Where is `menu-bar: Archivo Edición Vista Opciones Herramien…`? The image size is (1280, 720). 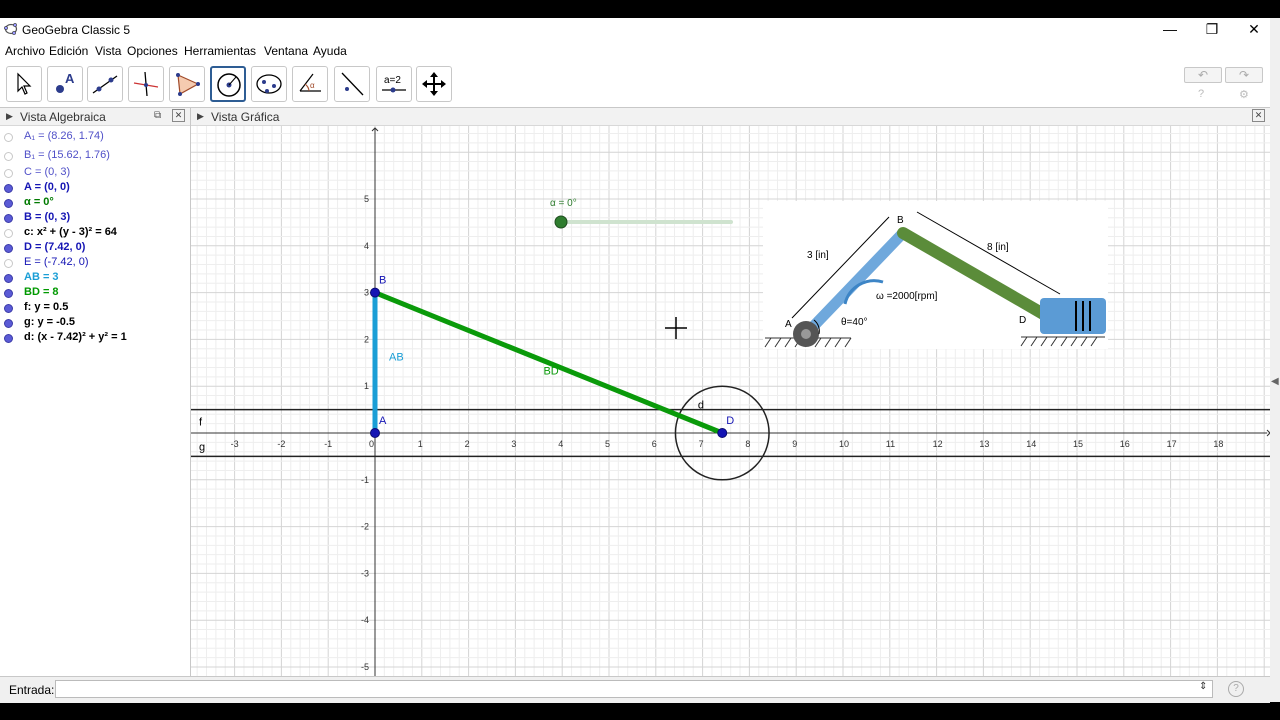
menu-bar: Archivo Edición Vista Opciones Herramien… is located at coordinates (640, 51).